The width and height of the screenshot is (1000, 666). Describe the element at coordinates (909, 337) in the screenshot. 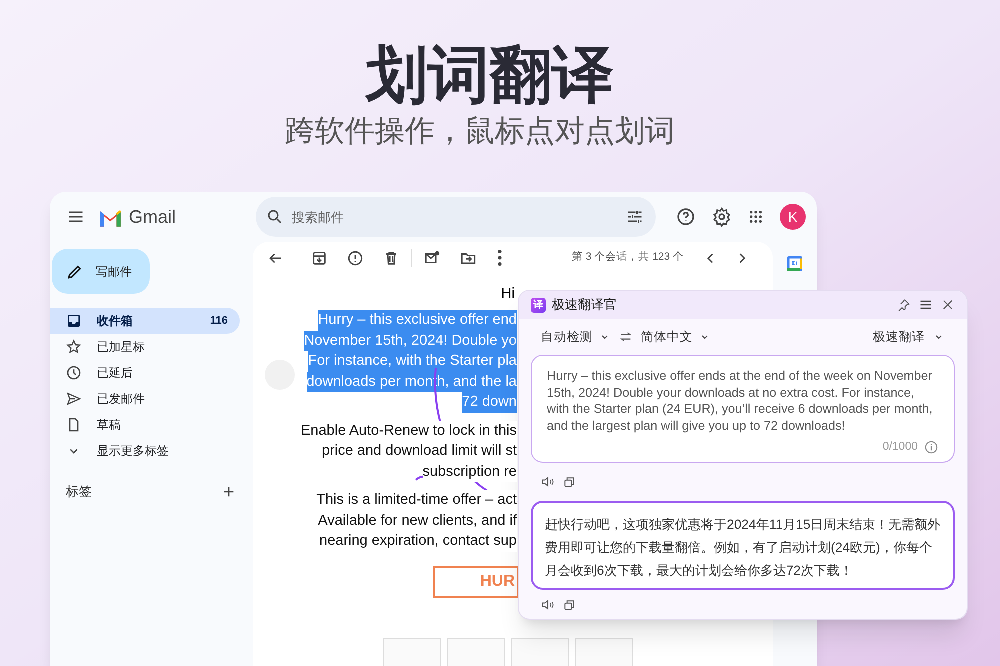

I see `engine-dropdown: 极速翻译` at that location.